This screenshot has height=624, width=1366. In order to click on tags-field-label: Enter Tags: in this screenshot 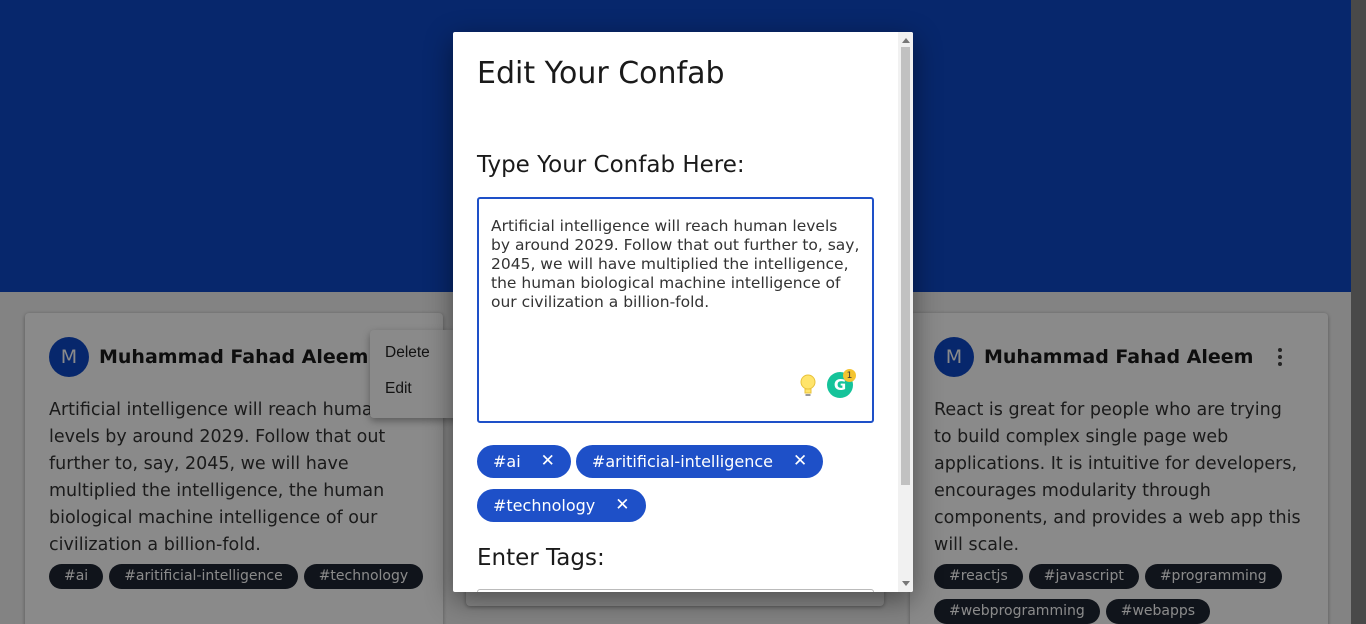, I will do `click(541, 558)`.